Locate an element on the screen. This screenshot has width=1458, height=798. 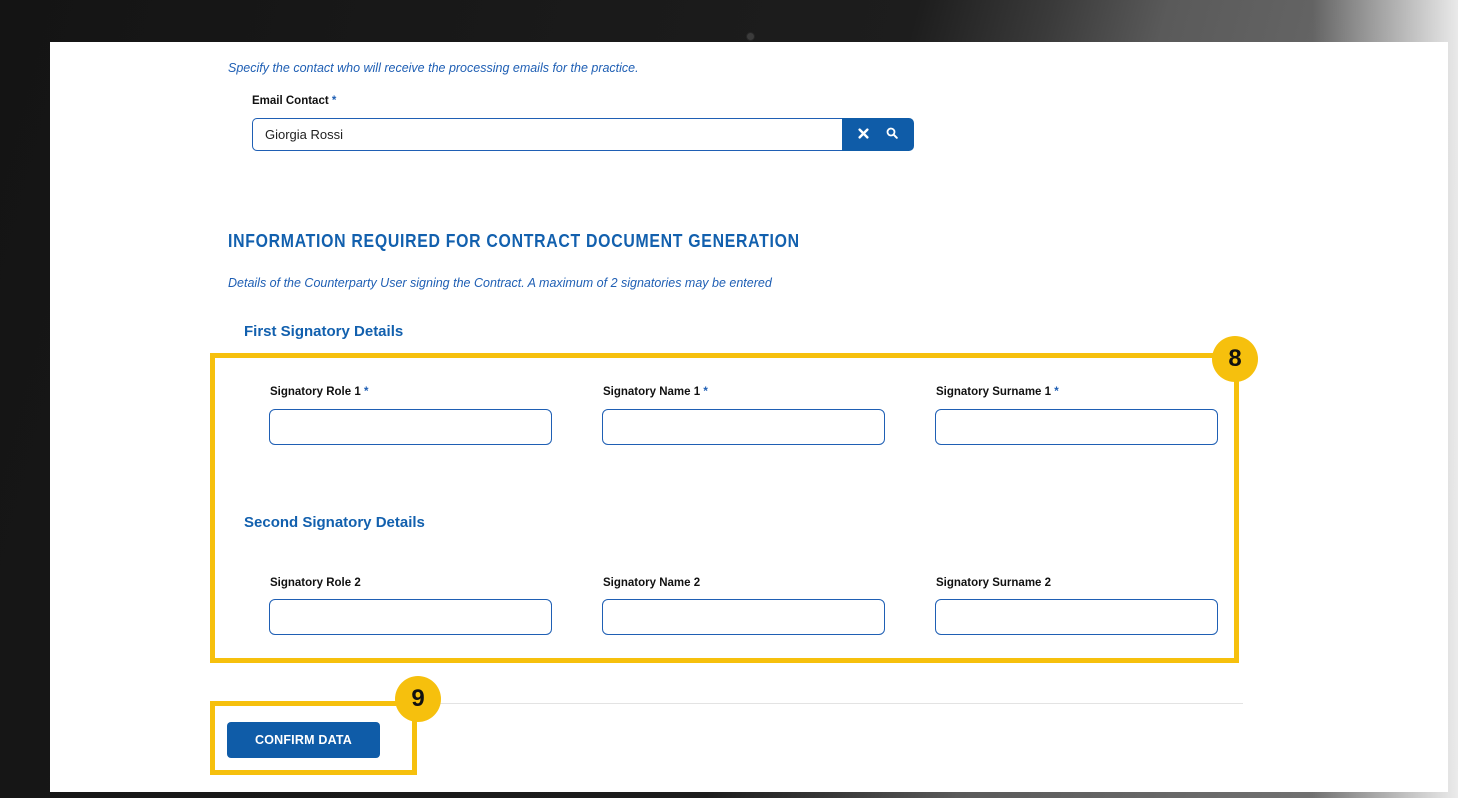
confirm-data-button: CONFIRM DATA is located at coordinates (303, 740).